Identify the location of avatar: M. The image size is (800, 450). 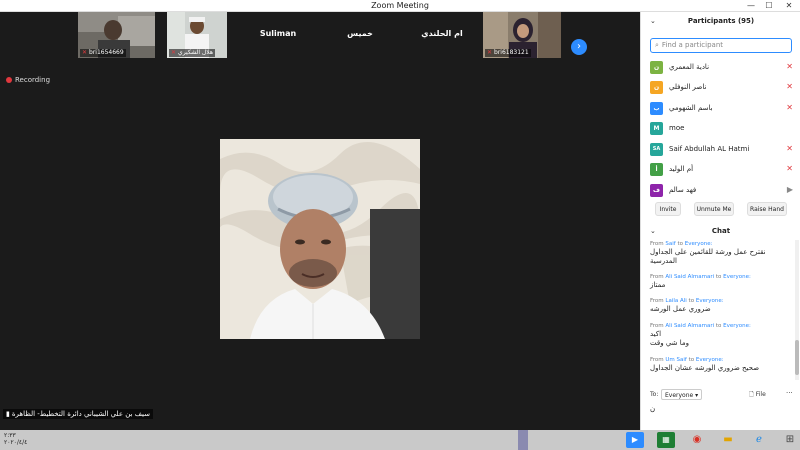
(656, 128).